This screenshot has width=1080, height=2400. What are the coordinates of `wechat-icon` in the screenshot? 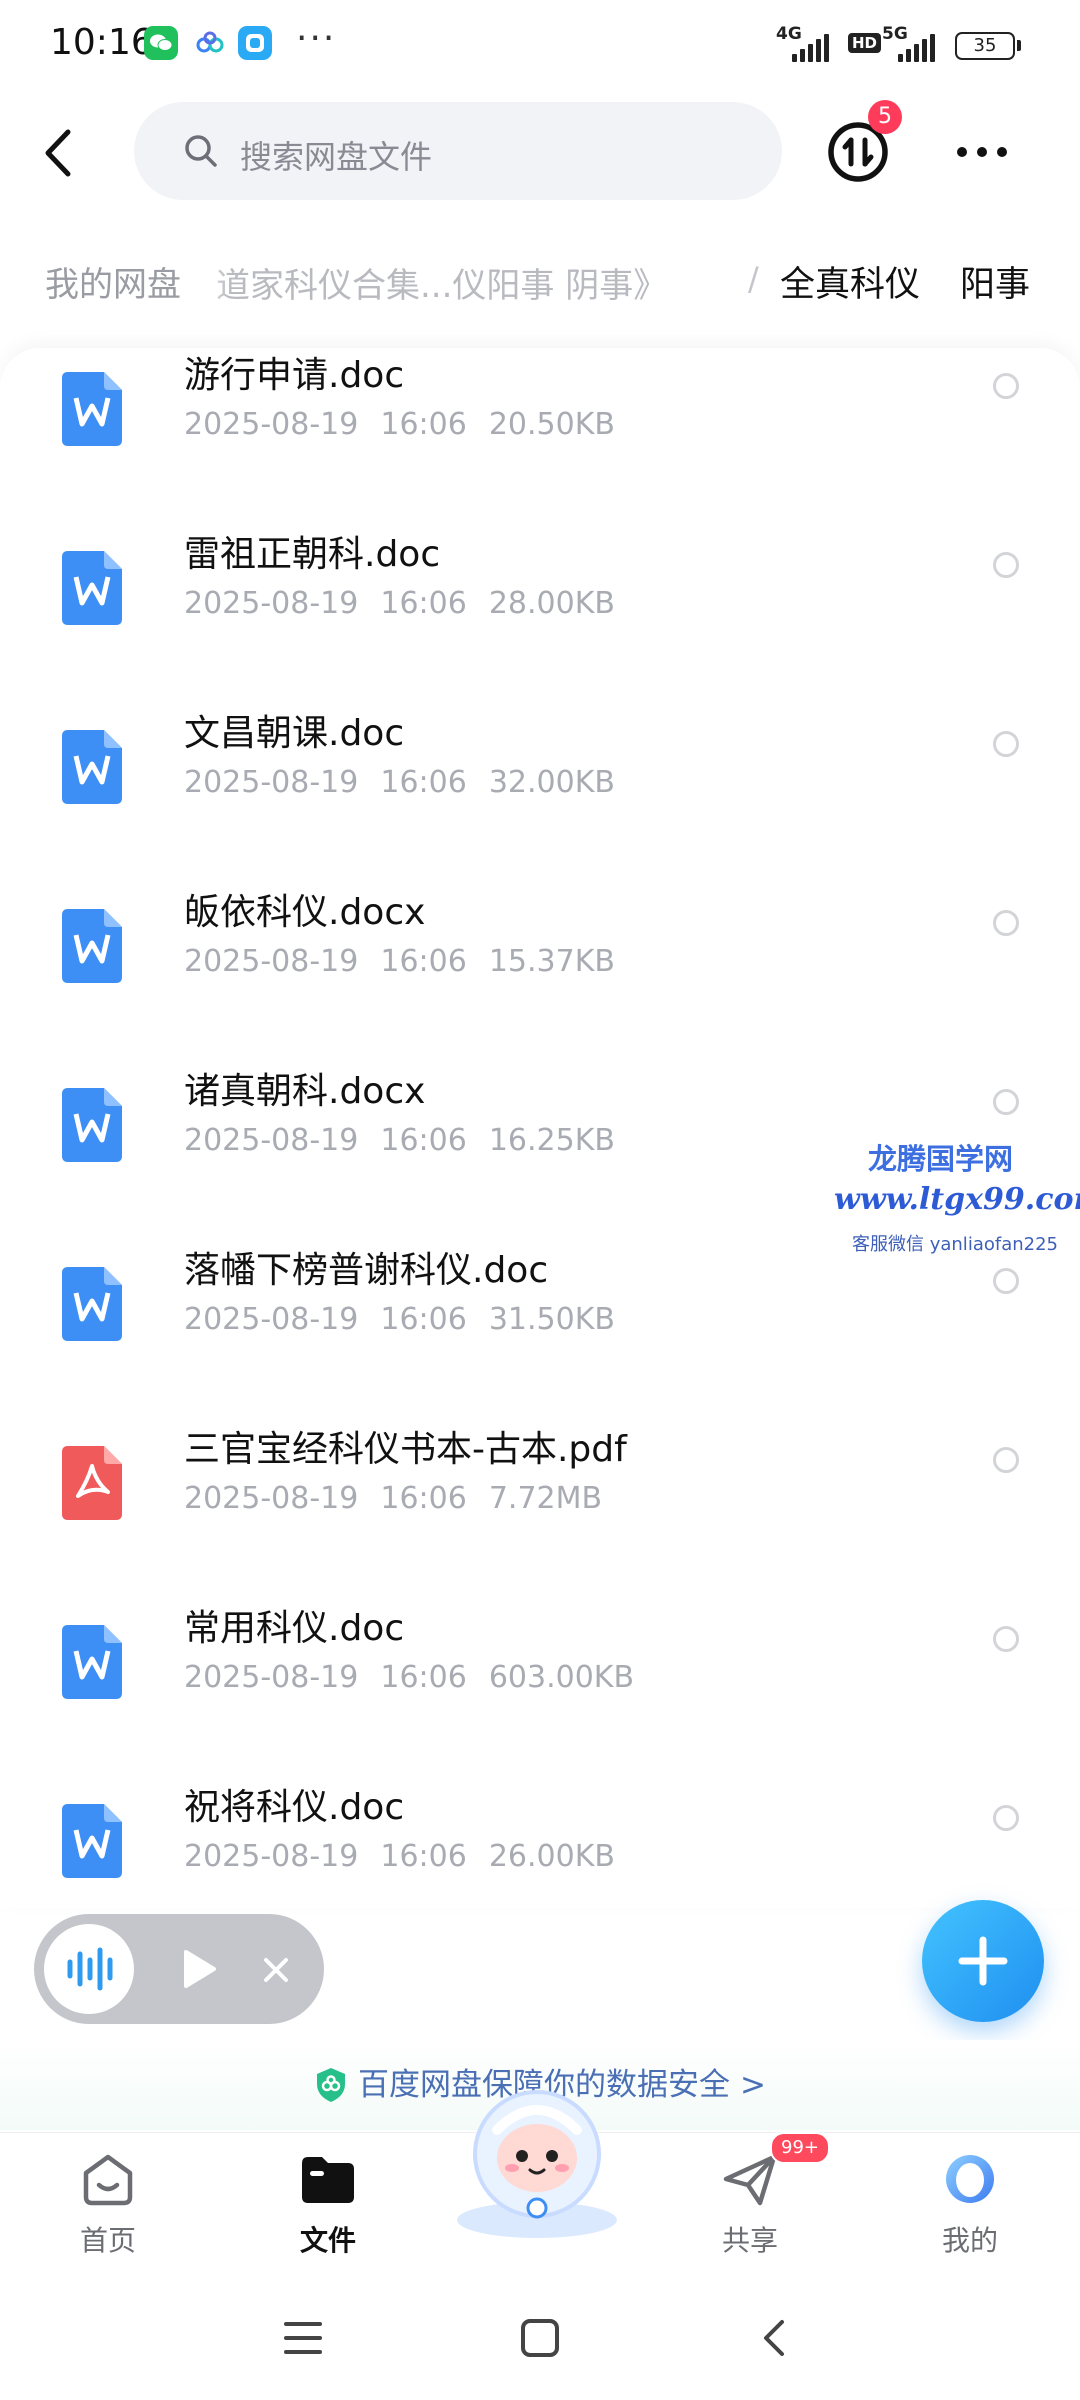 It's located at (161, 43).